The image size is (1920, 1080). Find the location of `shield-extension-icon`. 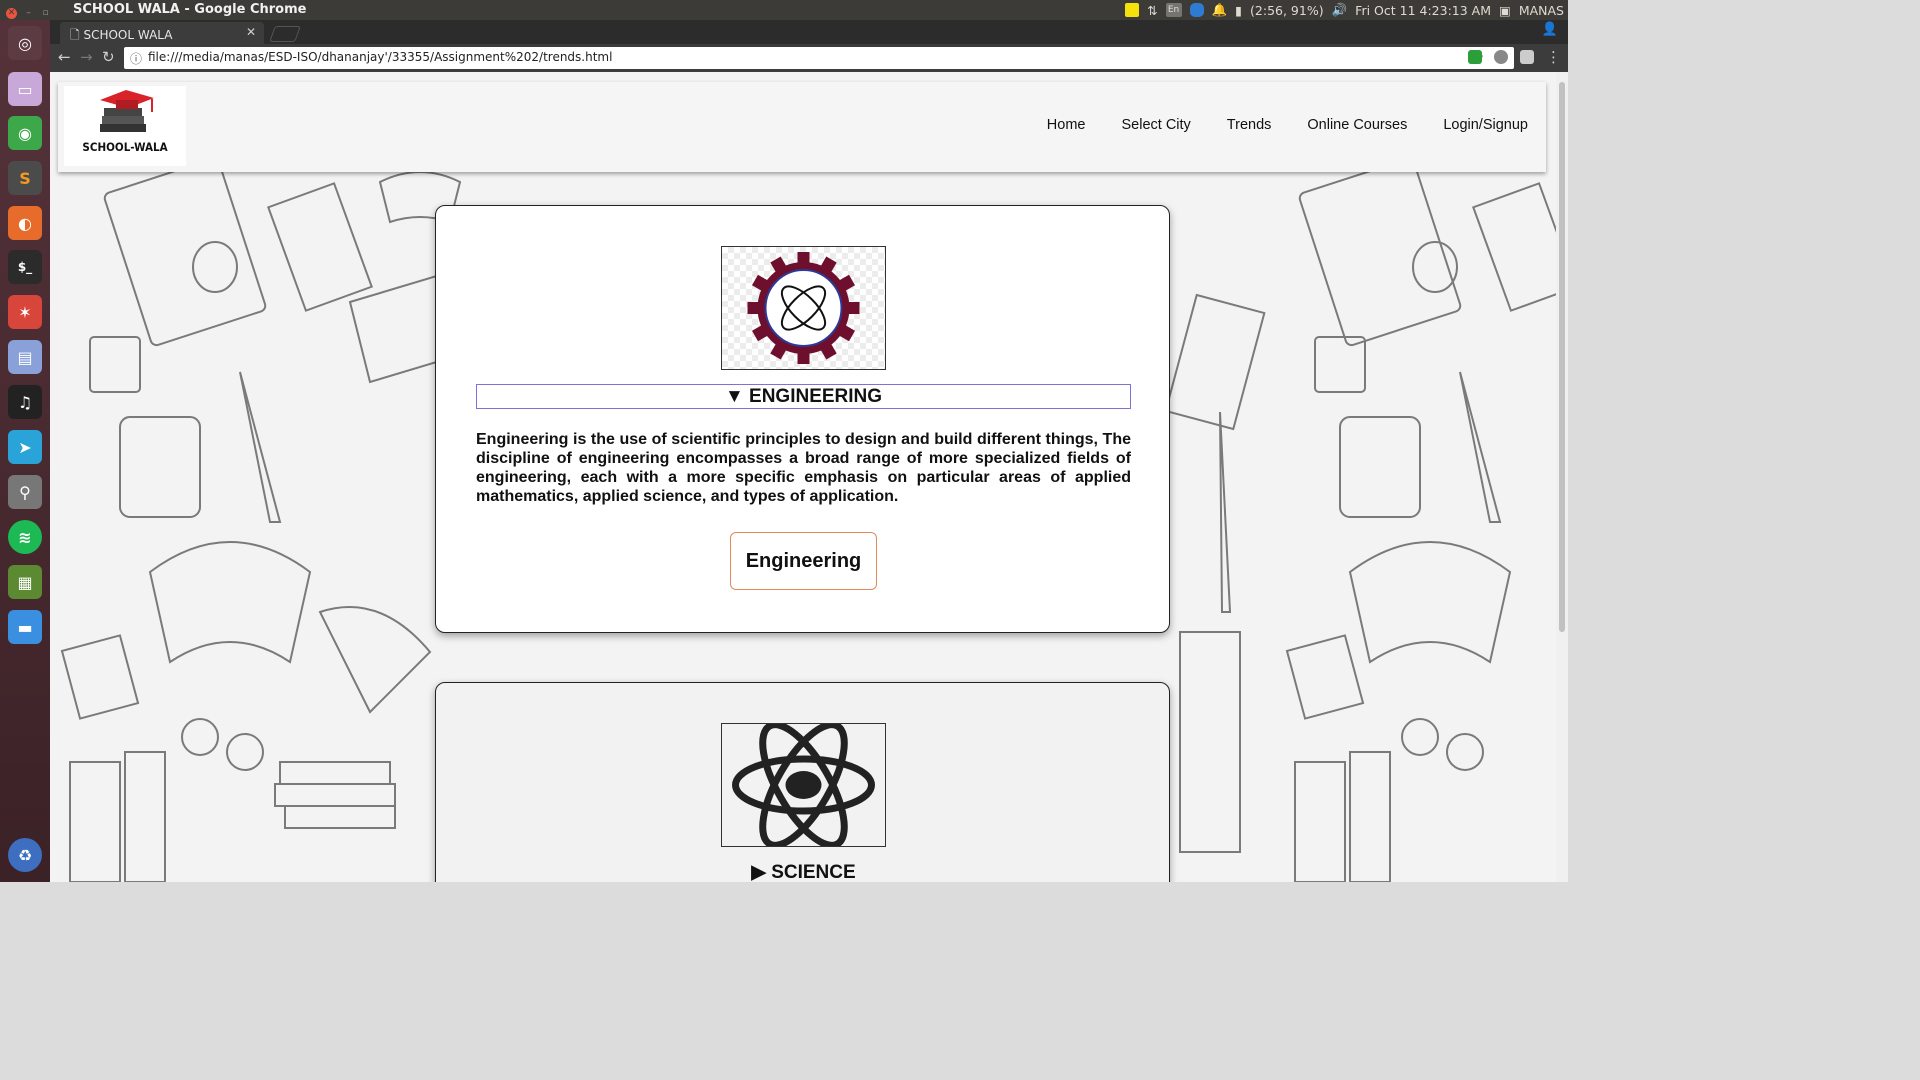

shield-extension-icon is located at coordinates (1527, 57).